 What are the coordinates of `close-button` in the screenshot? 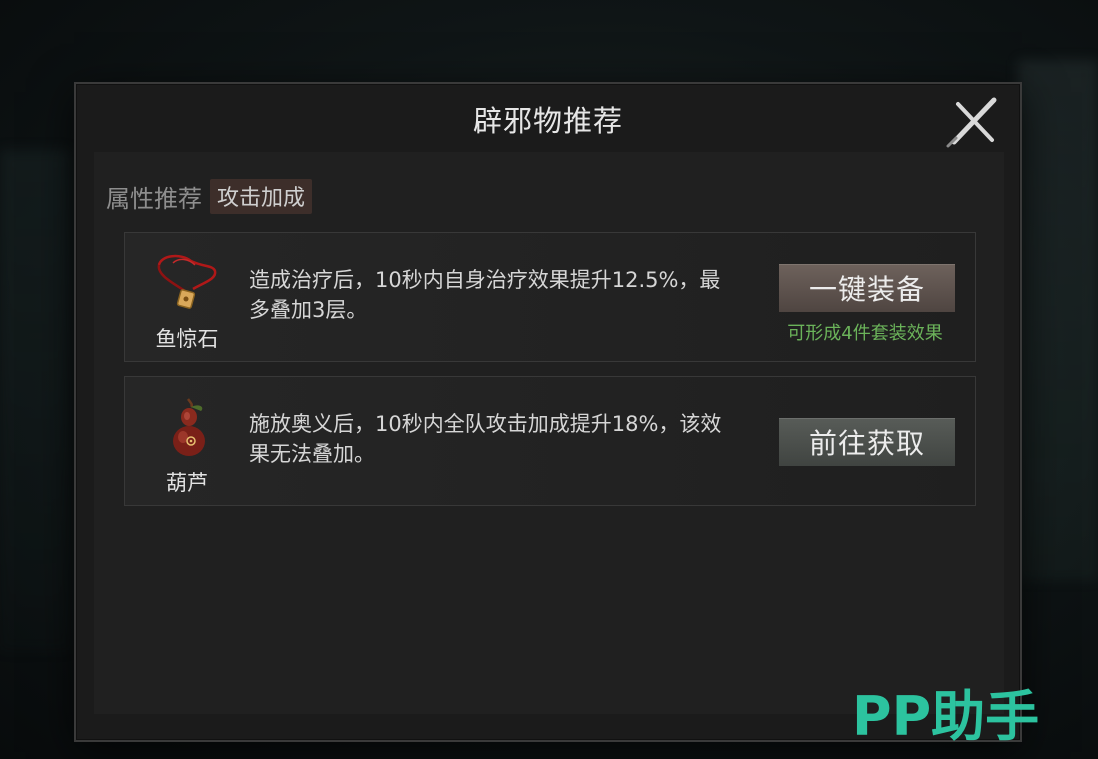 It's located at (973, 120).